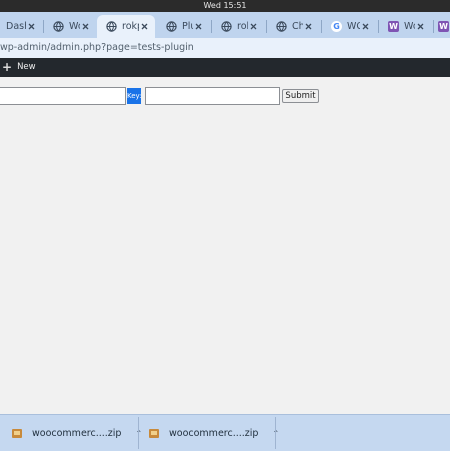 This screenshot has width=450, height=451. What do you see at coordinates (336, 26) in the screenshot?
I see `google-icon: G` at bounding box center [336, 26].